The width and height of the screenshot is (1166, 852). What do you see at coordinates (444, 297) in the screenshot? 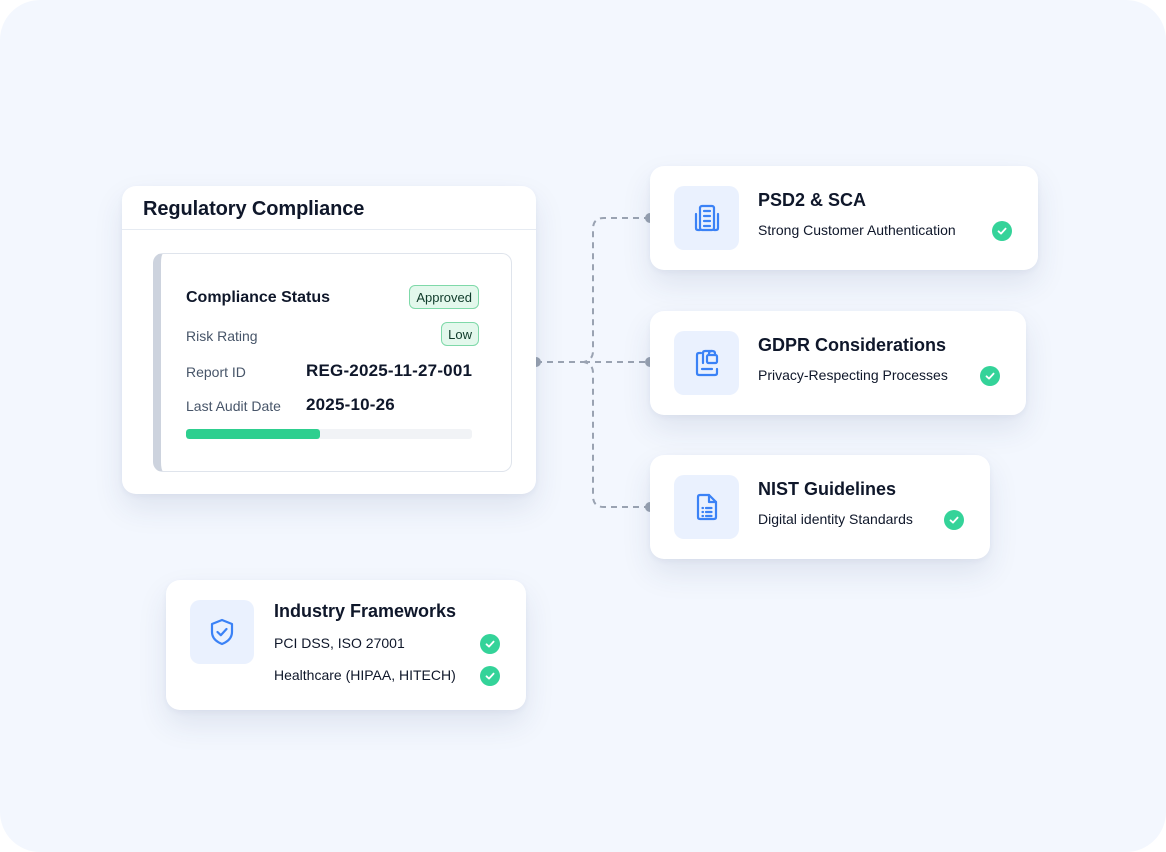
I see `status-badge: Approved` at bounding box center [444, 297].